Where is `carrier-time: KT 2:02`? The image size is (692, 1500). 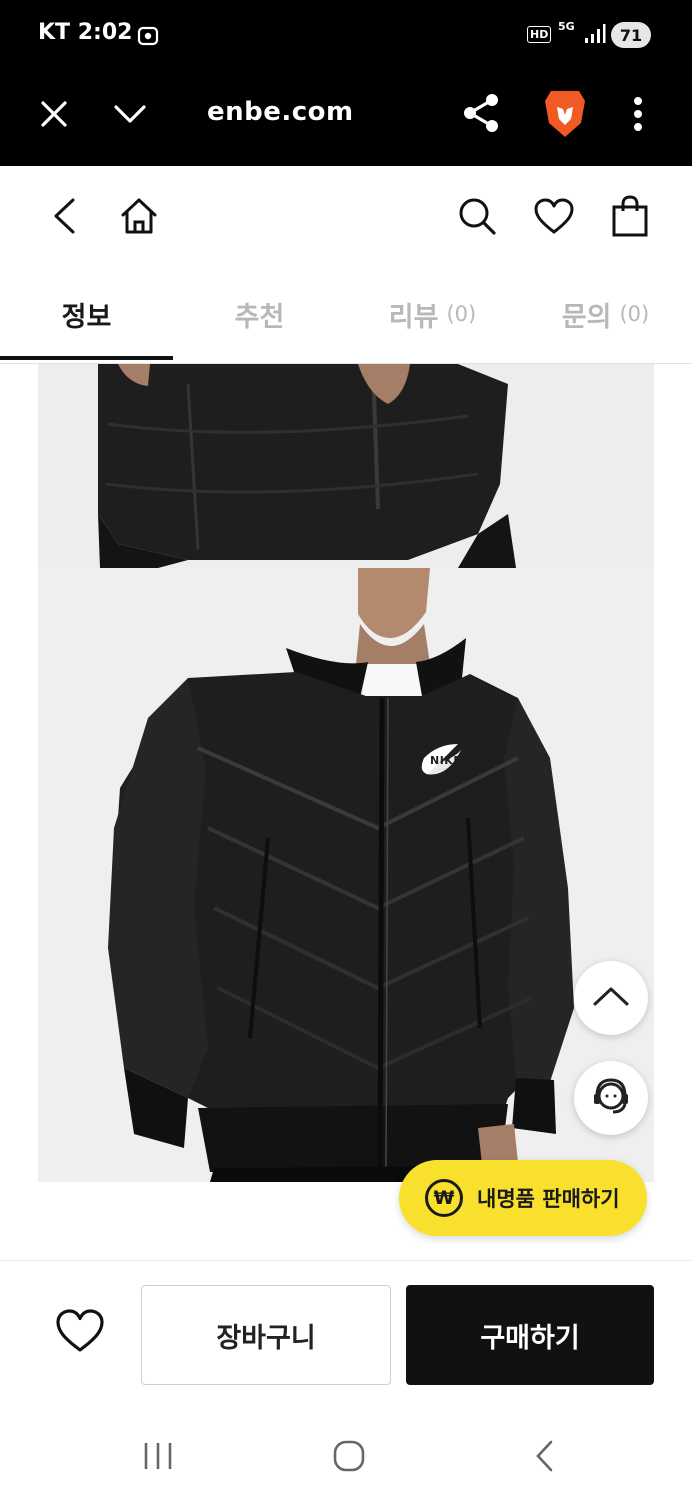
carrier-time: KT 2:02 is located at coordinates (85, 32).